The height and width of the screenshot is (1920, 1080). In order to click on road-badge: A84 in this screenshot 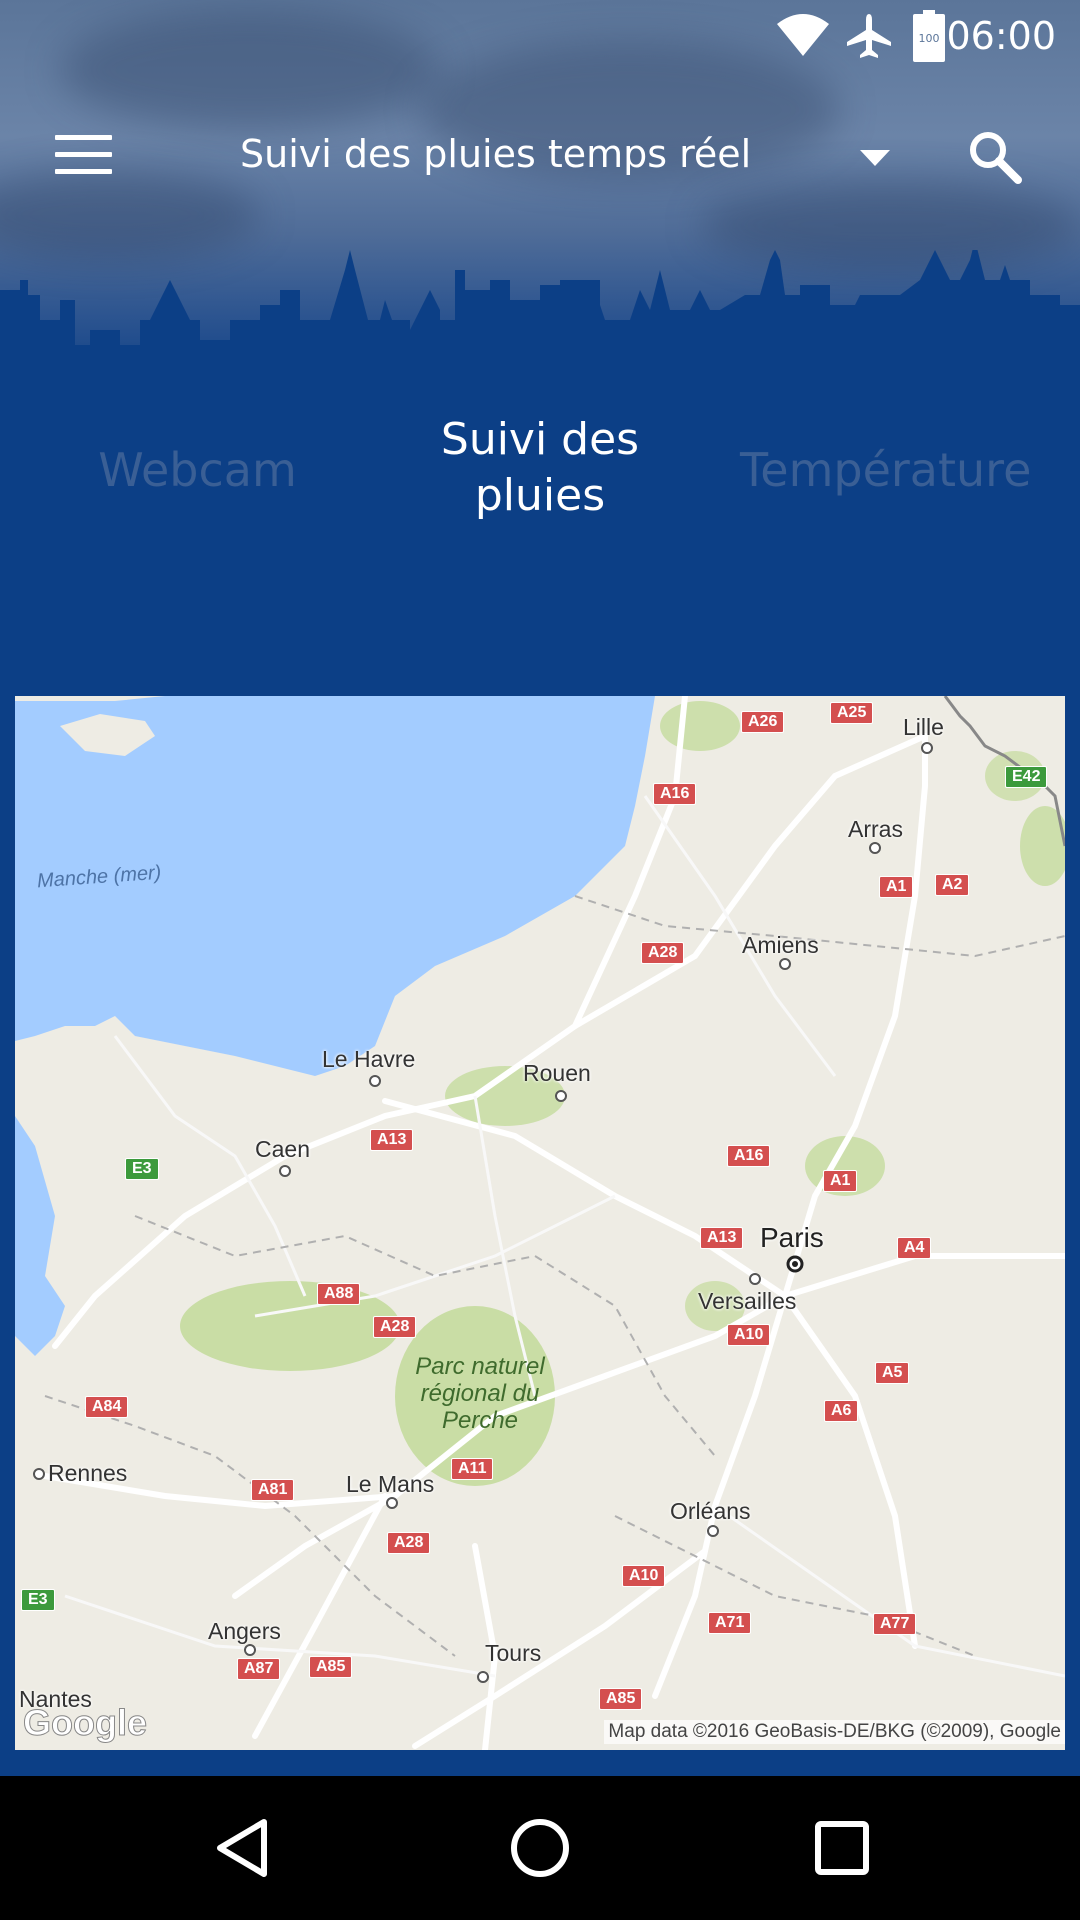, I will do `click(107, 1407)`.